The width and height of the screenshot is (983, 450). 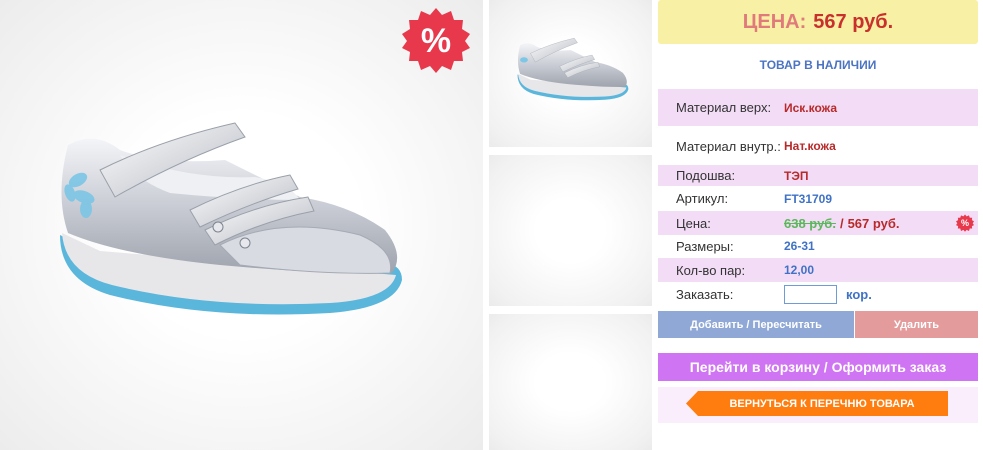 I want to click on spec-row-upper-material: Материал верх: Иск.кожа, so click(x=818, y=107).